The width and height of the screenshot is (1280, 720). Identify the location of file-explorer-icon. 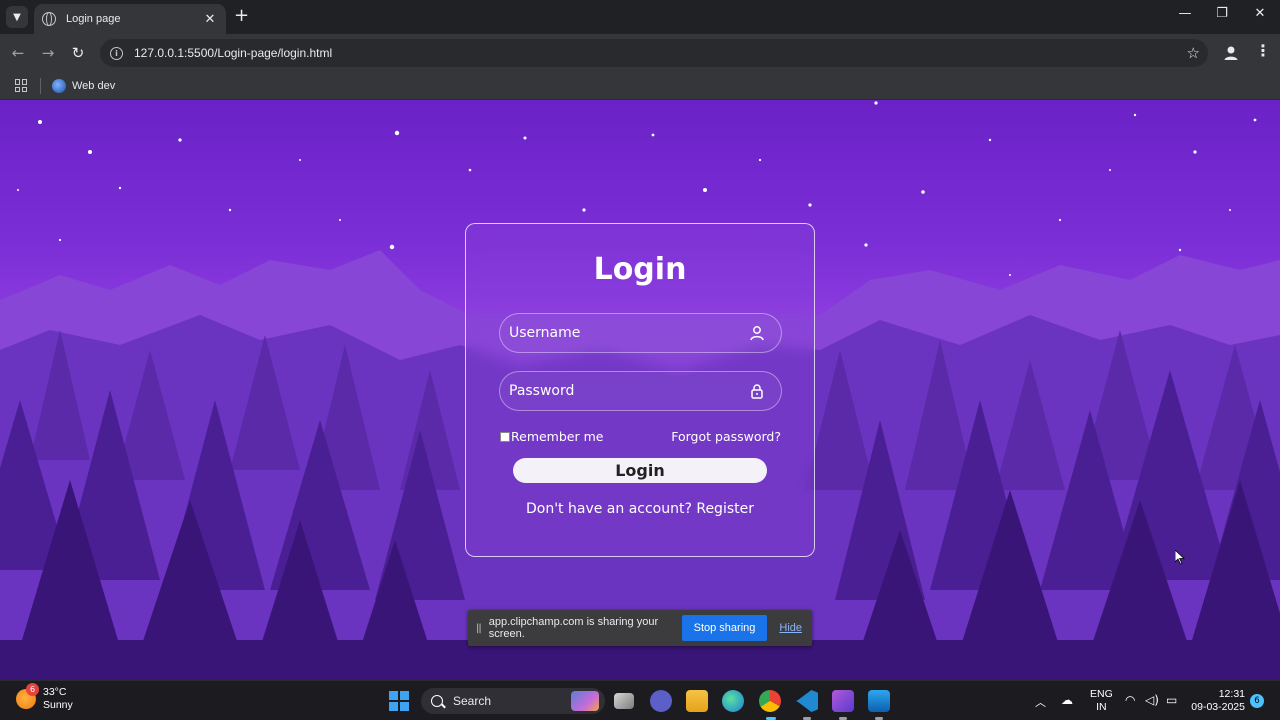
(697, 701).